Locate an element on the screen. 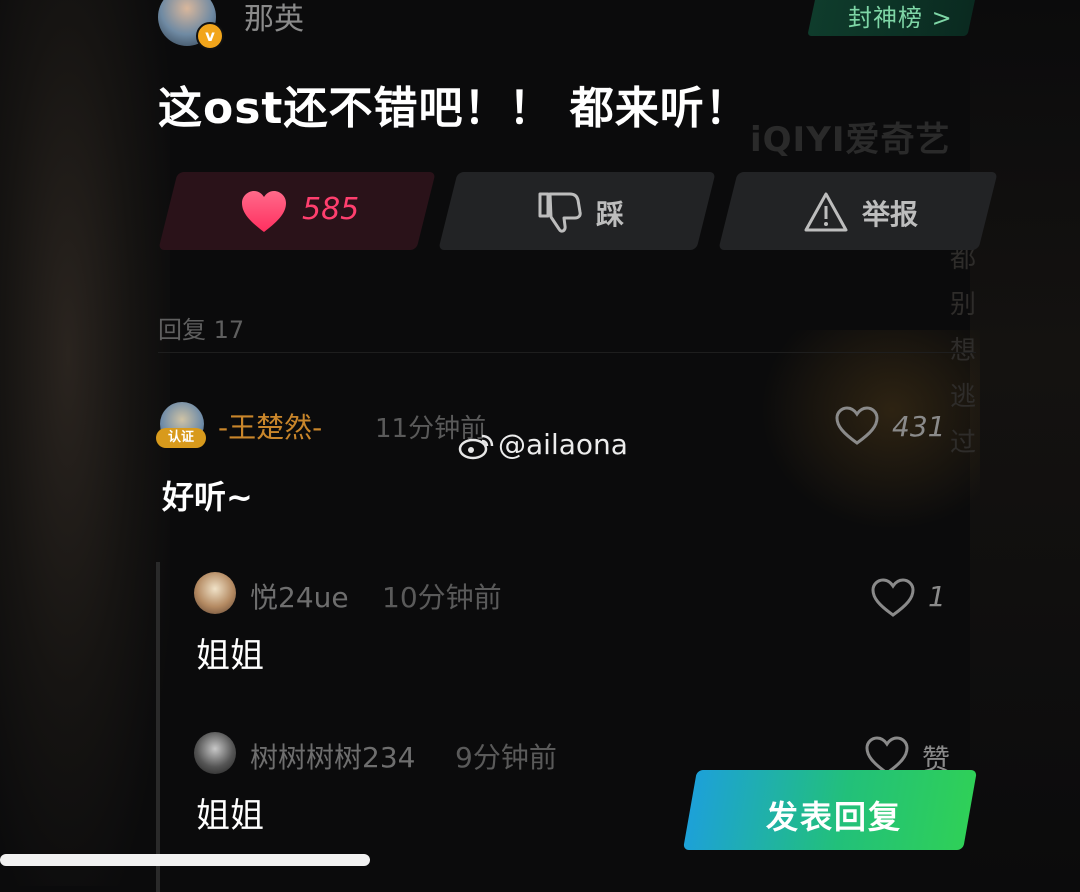 The image size is (1080, 892). reply-time: 10分钟前 is located at coordinates (442, 597).